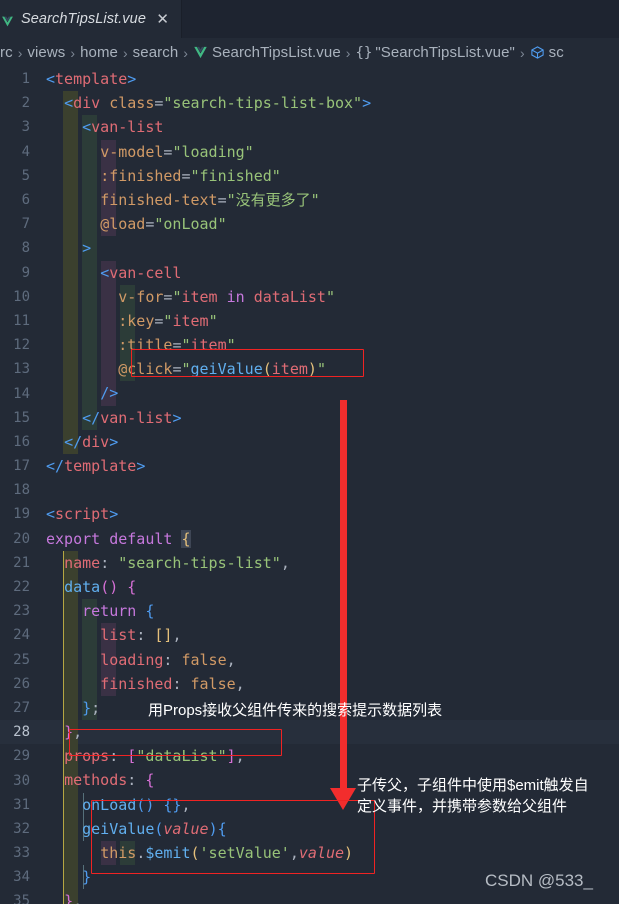 The width and height of the screenshot is (619, 904). Describe the element at coordinates (556, 52) in the screenshot. I see `breadcrumb-item-script: sc` at that location.